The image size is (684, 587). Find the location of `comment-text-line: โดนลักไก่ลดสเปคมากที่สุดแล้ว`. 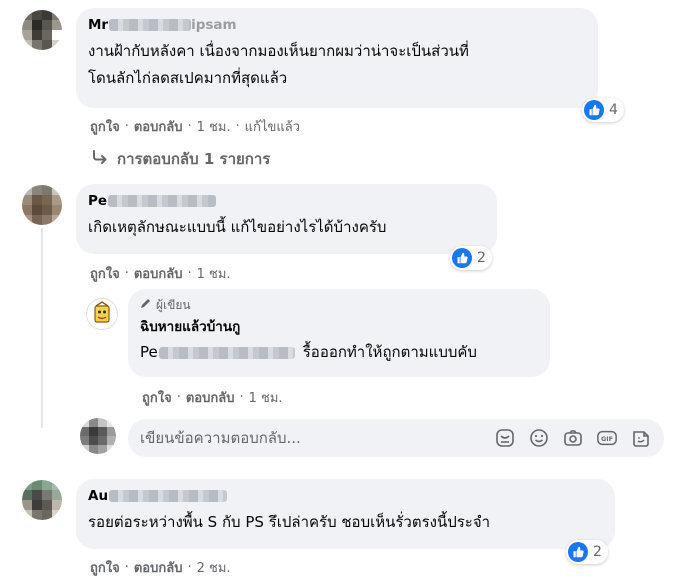

comment-text-line: โดนลักไก่ลดสเปคมากที่สุดแล้ว is located at coordinates (188, 78).